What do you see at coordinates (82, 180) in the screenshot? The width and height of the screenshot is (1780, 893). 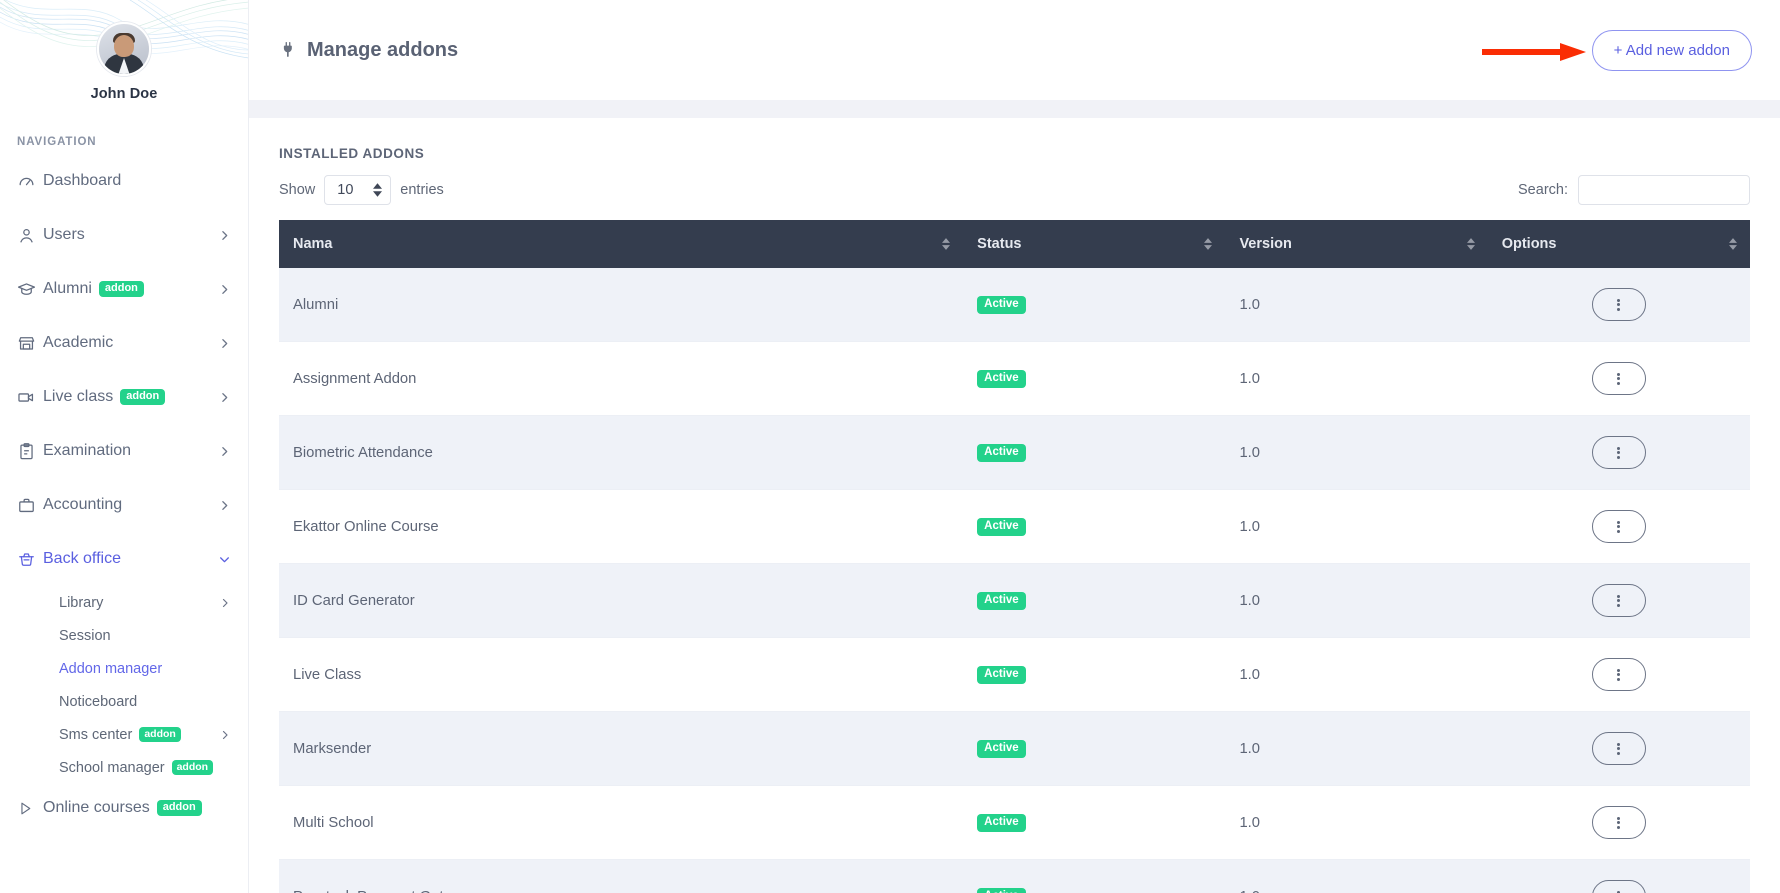 I see `sidebar-item-label: Dashboard` at bounding box center [82, 180].